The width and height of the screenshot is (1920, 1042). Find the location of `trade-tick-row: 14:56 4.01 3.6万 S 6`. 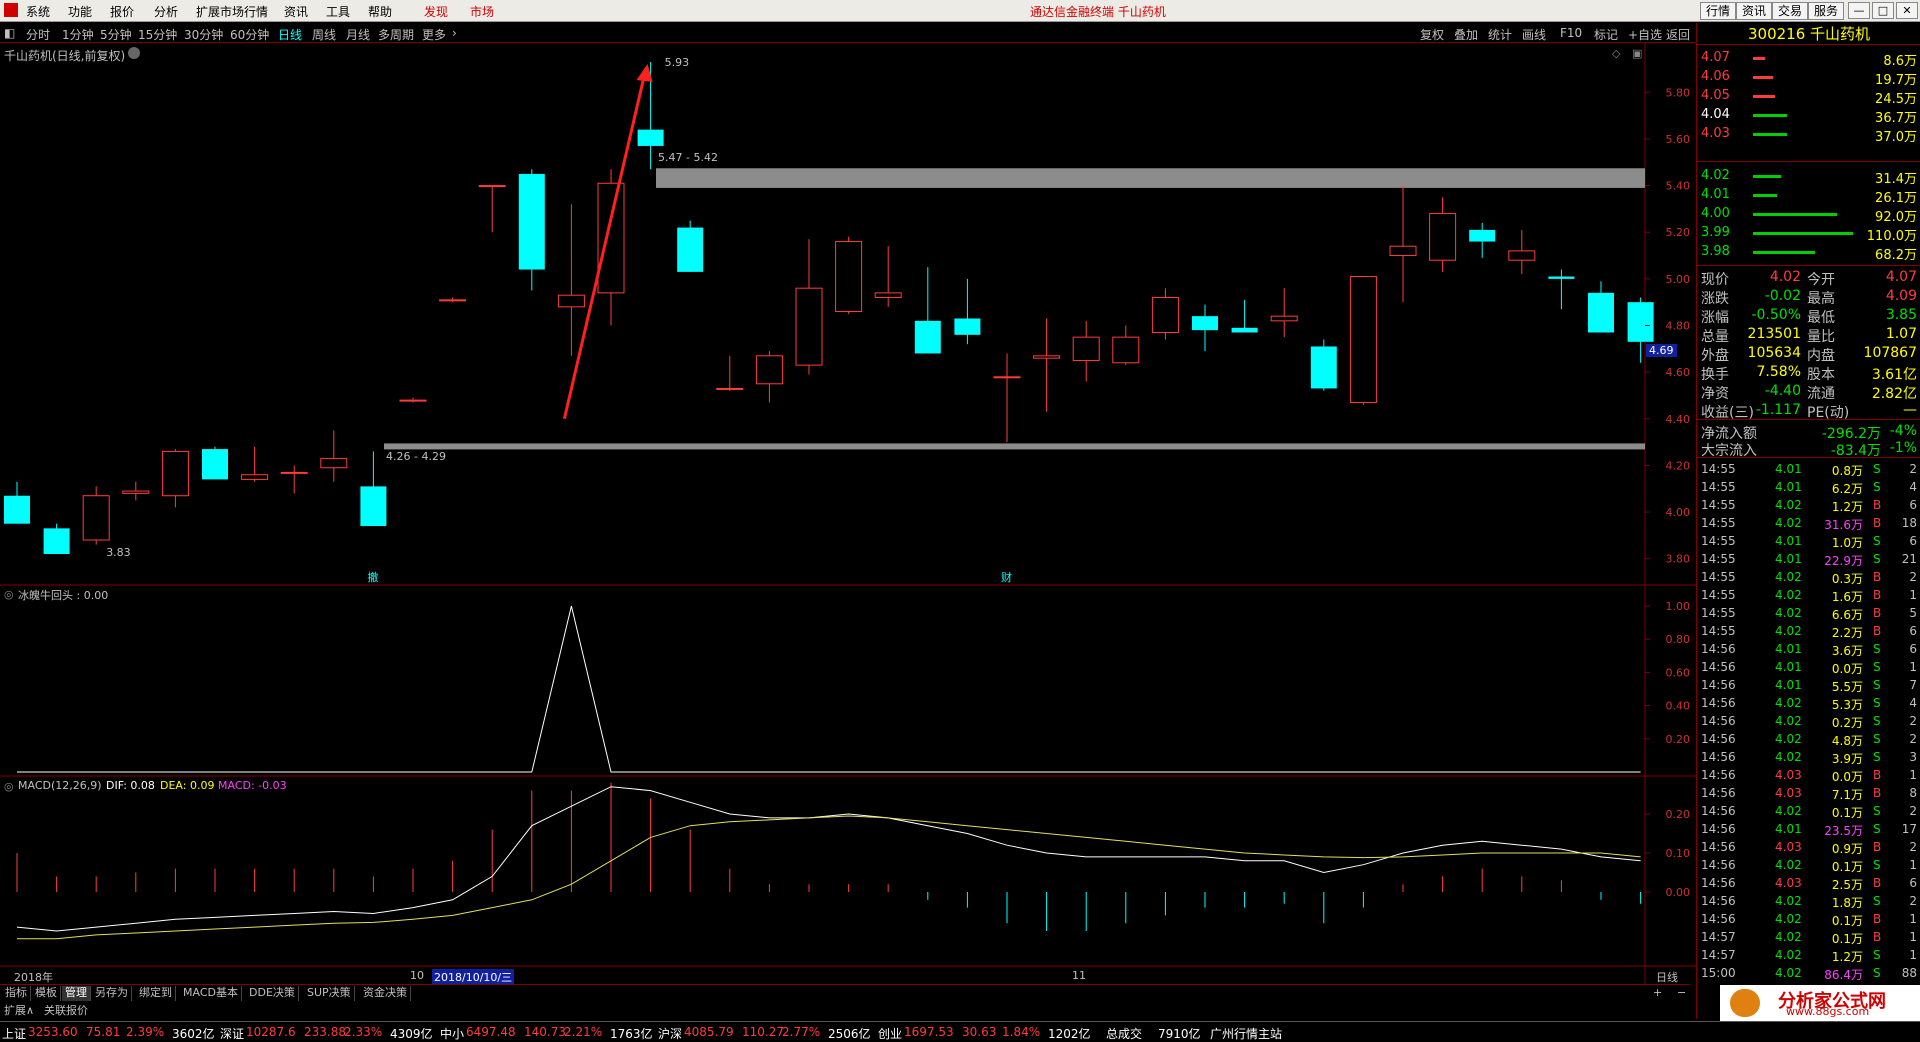

trade-tick-row: 14:56 4.01 3.6万 S 6 is located at coordinates (1808, 650).